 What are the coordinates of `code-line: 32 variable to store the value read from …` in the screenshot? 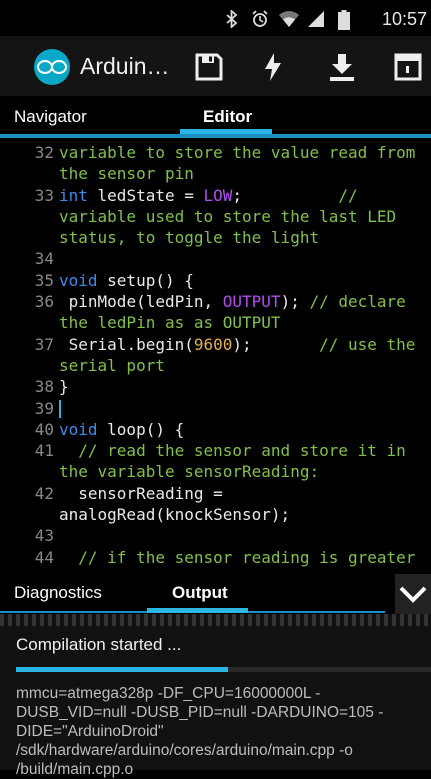 It's located at (215, 163).